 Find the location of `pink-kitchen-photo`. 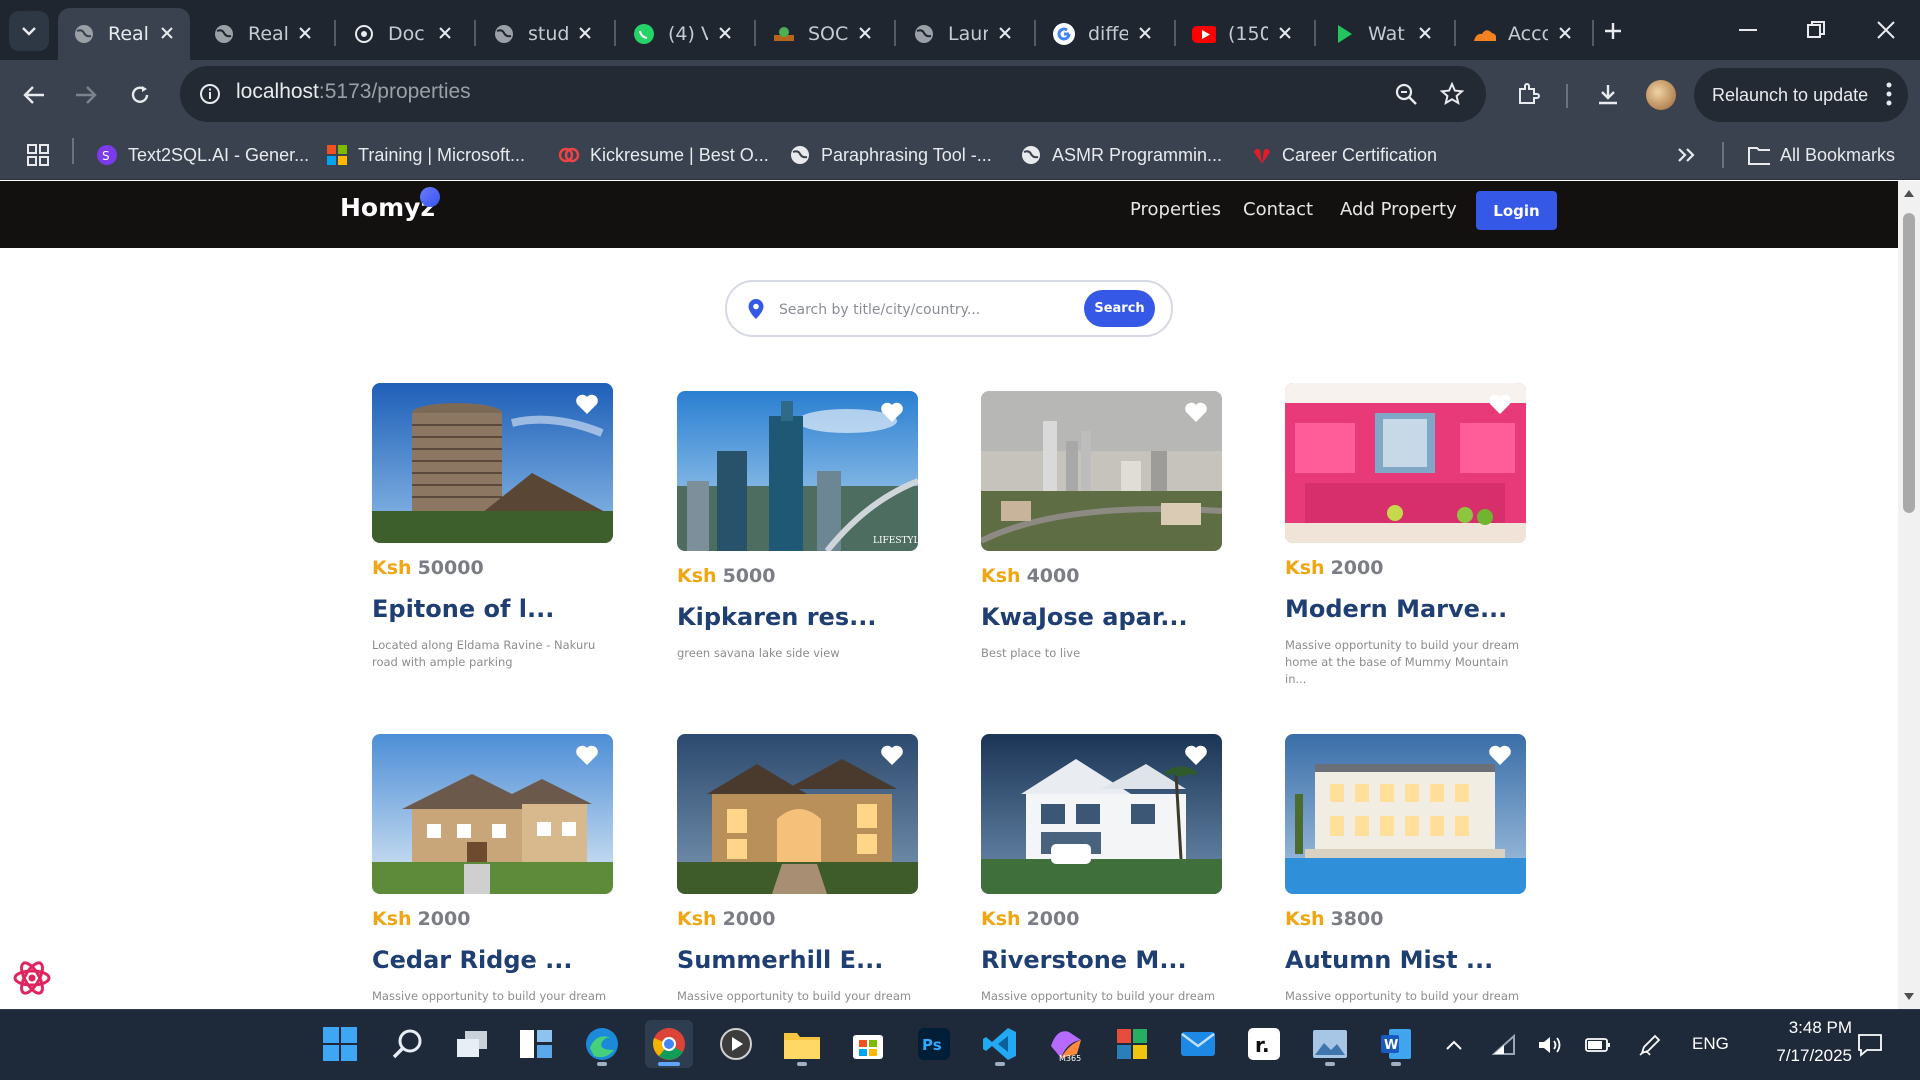

pink-kitchen-photo is located at coordinates (1405, 463).